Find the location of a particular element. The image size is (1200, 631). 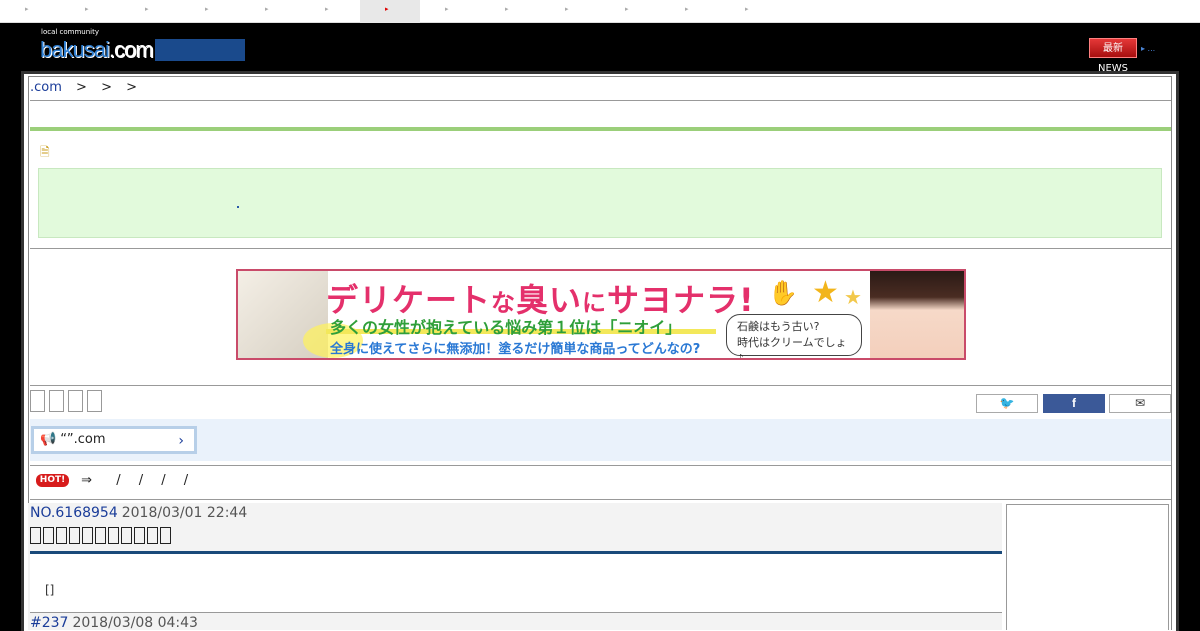

post-header: NO.6168954 2018/03/01 22:44 is located at coordinates (138, 513).